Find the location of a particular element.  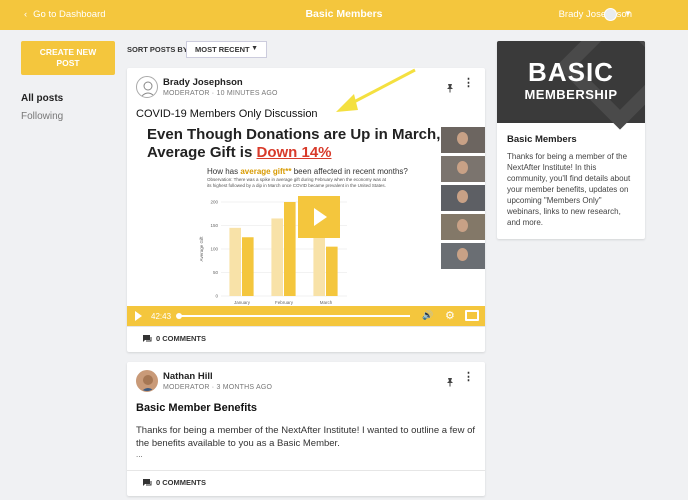

user-avatar is located at coordinates (610, 14).